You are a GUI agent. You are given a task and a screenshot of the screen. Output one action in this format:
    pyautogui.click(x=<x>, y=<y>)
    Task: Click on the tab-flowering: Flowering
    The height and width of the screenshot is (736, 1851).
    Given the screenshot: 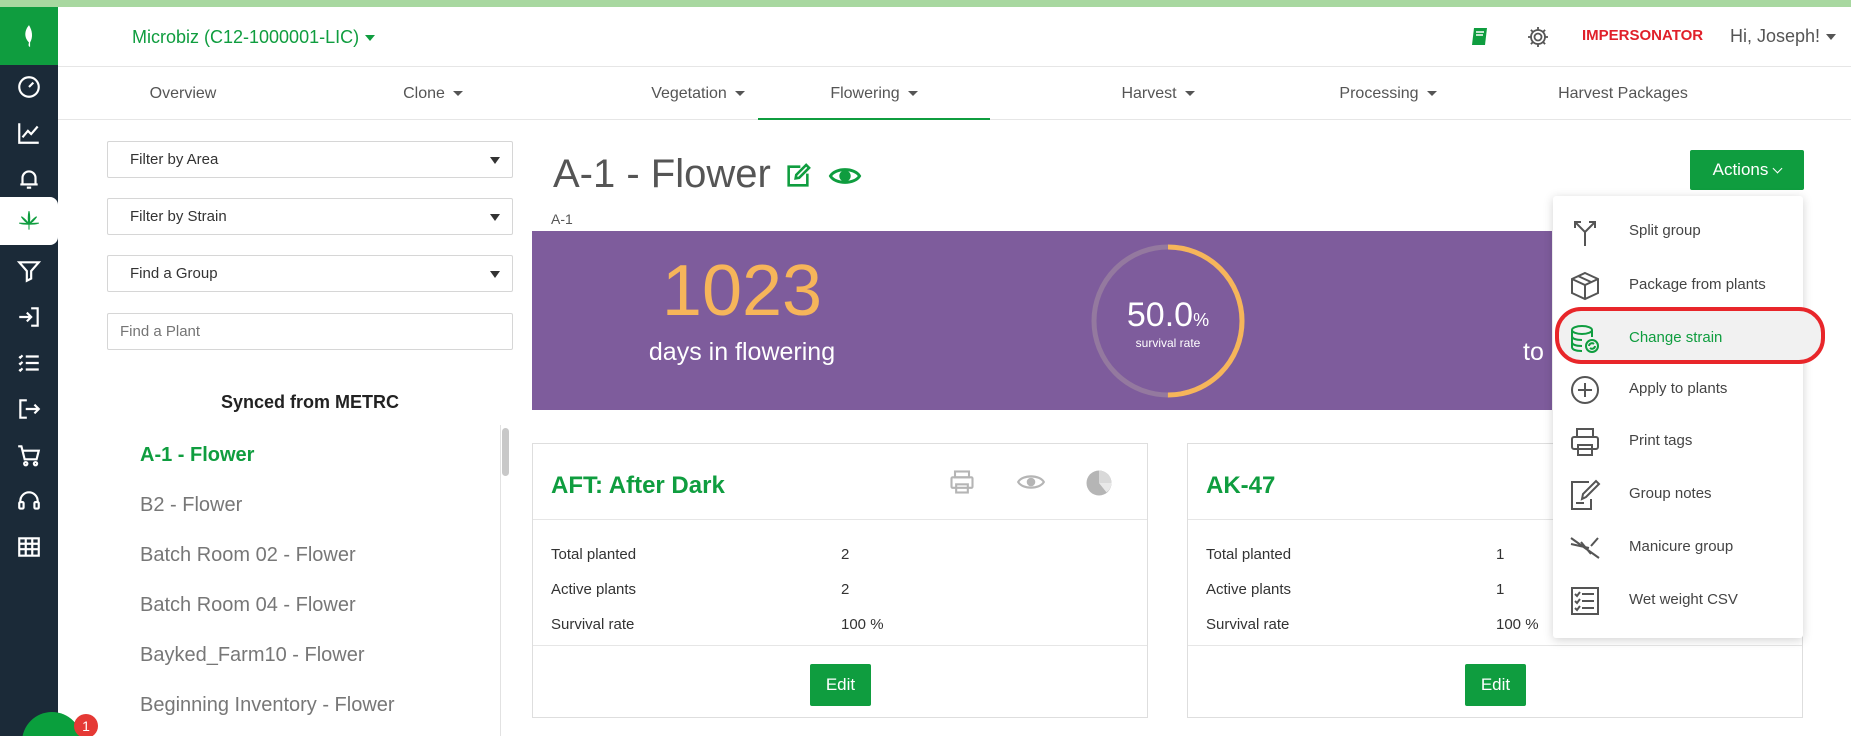 What is the action you would take?
    pyautogui.click(x=874, y=93)
    